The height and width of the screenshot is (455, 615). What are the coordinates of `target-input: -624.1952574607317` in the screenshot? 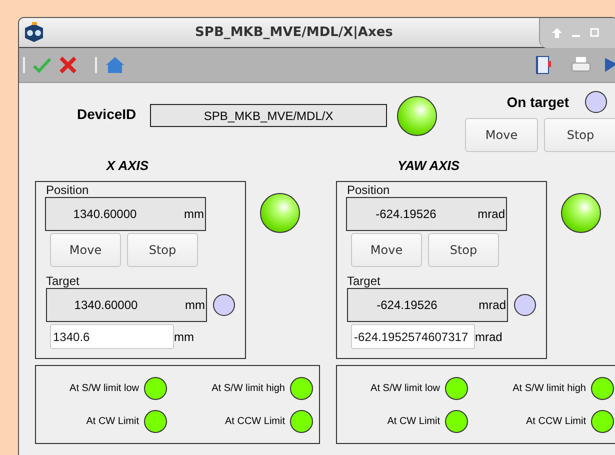 It's located at (413, 336).